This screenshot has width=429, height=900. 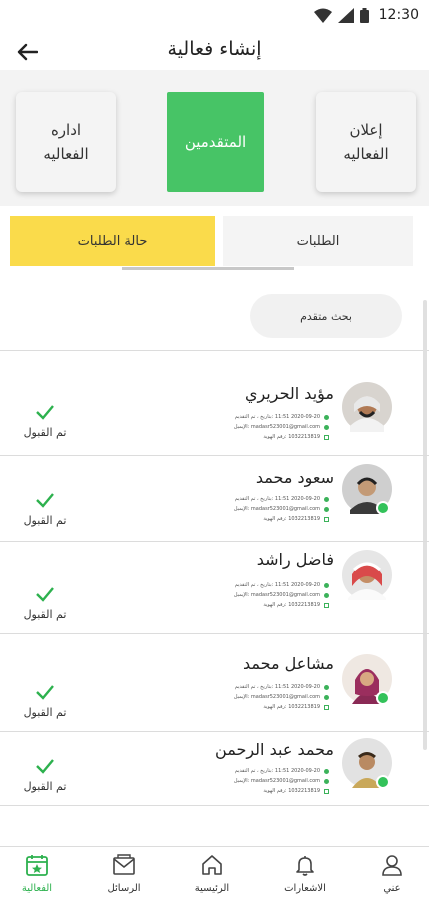 What do you see at coordinates (345, 15) in the screenshot?
I see `signal-icon` at bounding box center [345, 15].